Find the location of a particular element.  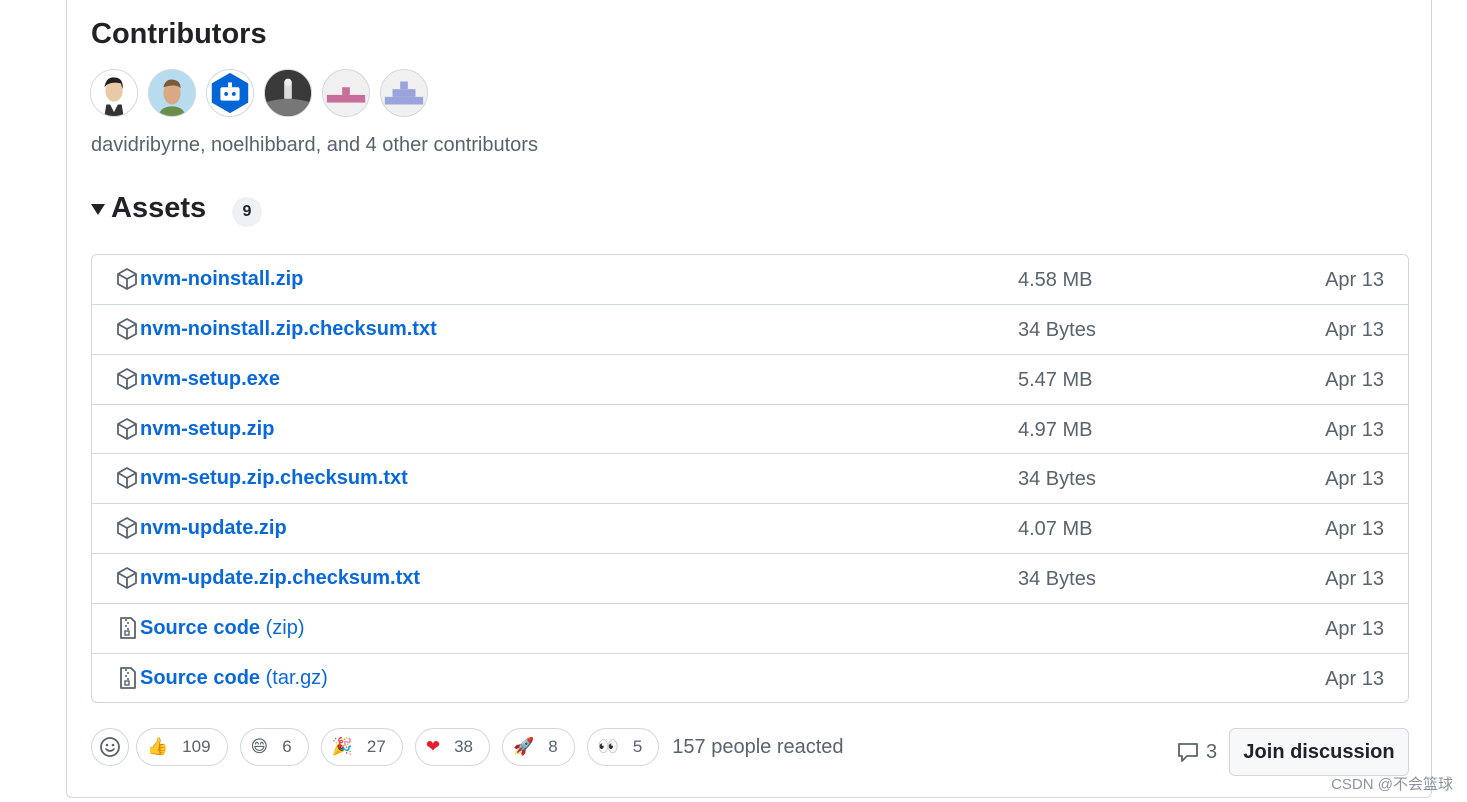

comments-link: 3 is located at coordinates (1196, 752).